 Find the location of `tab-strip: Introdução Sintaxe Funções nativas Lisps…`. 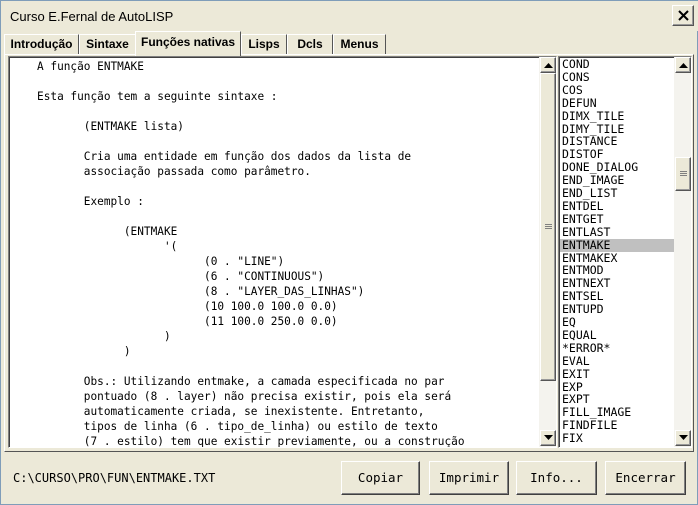

tab-strip: Introdução Sintaxe Funções nativas Lisps… is located at coordinates (349, 43).